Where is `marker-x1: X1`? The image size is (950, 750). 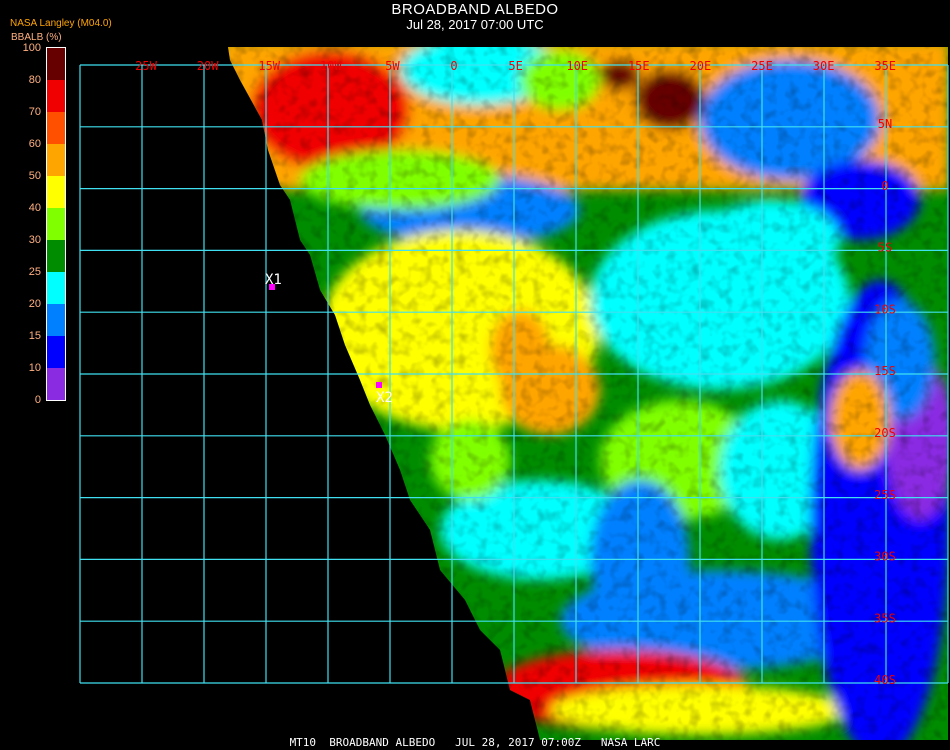
marker-x1: X1 is located at coordinates (273, 281).